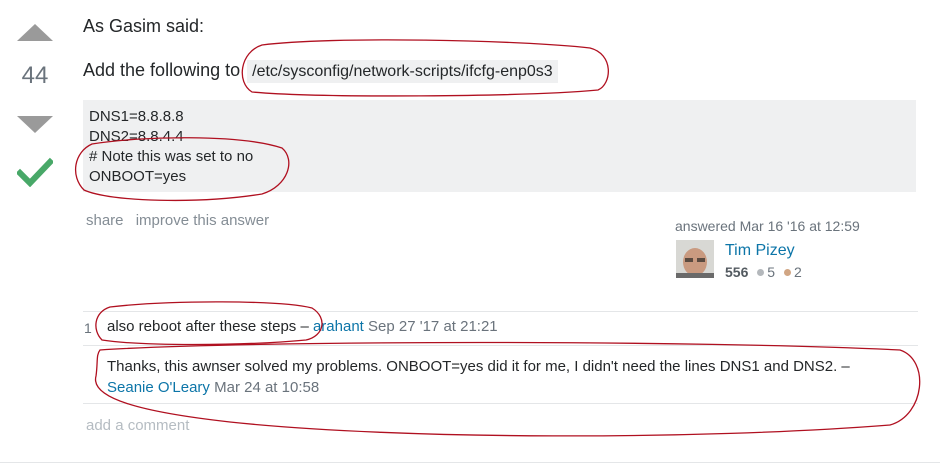  Describe the element at coordinates (202, 326) in the screenshot. I see `comment-text: also reboot after these steps` at that location.